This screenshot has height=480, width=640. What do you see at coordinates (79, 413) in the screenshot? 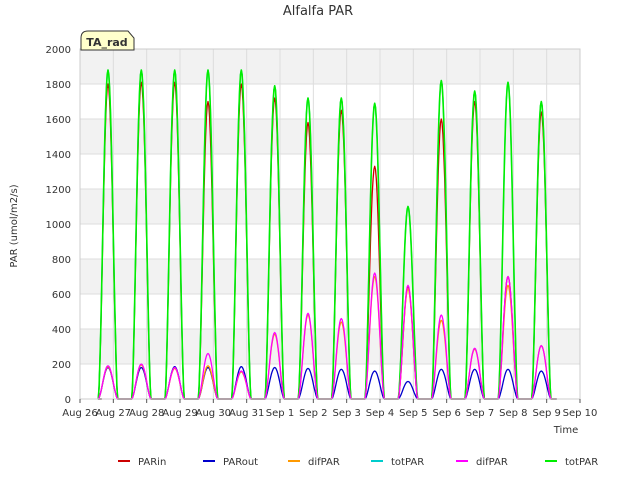
I see `x-tick-label: Aug 26` at bounding box center [79, 413].